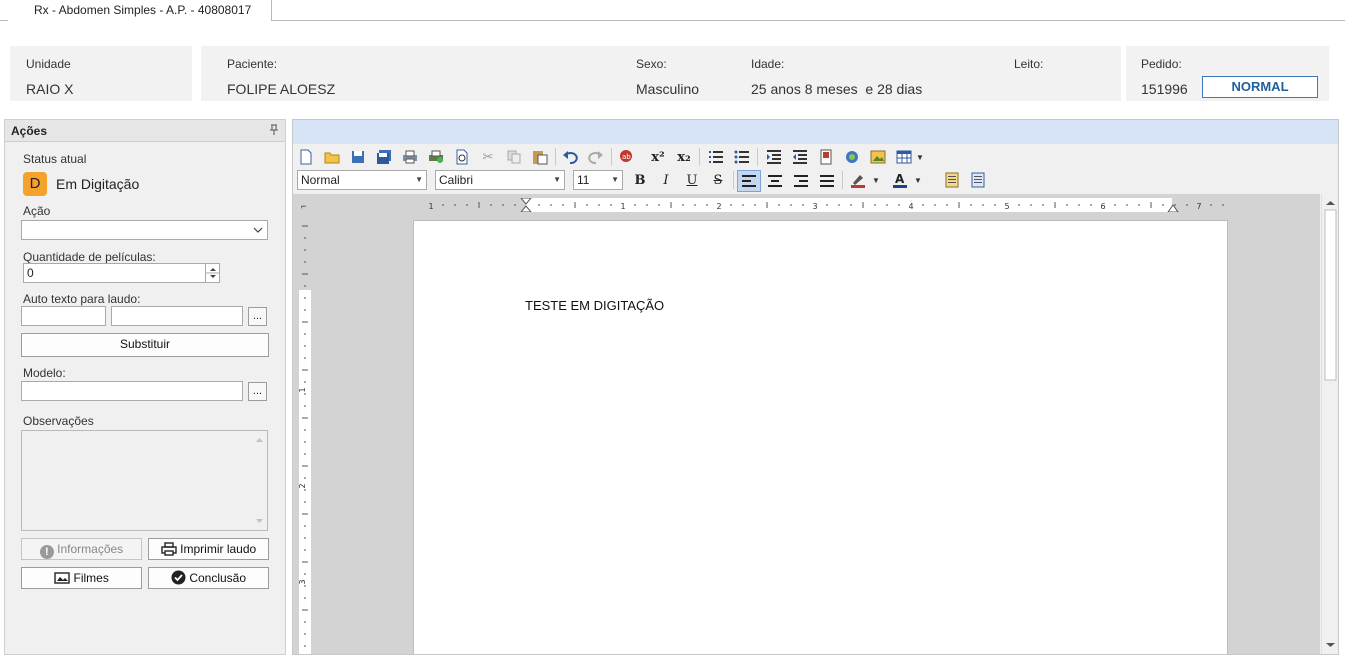 The image size is (1345, 660). What do you see at coordinates (303, 485) in the screenshot?
I see `svg-text: 2` at bounding box center [303, 485].